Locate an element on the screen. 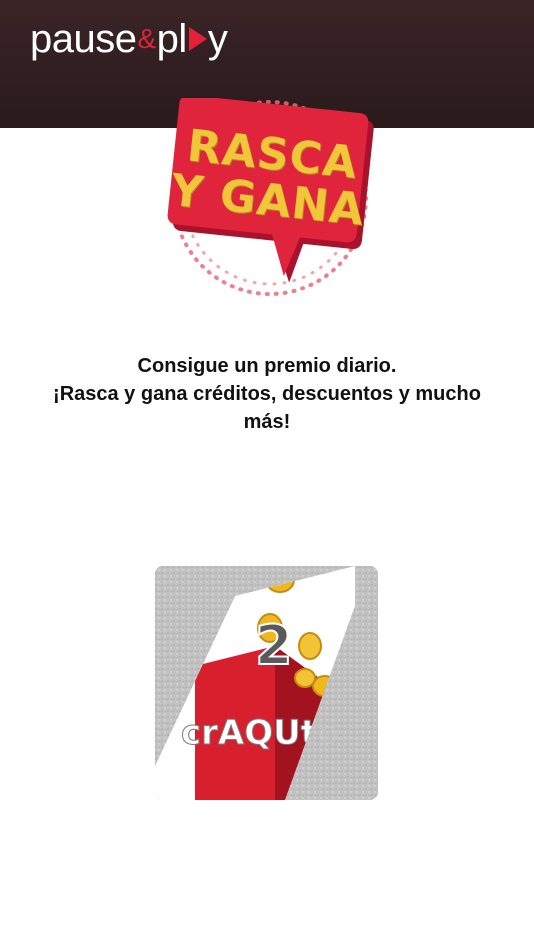 This screenshot has height=950, width=534. prize-number: 2 is located at coordinates (274, 645).